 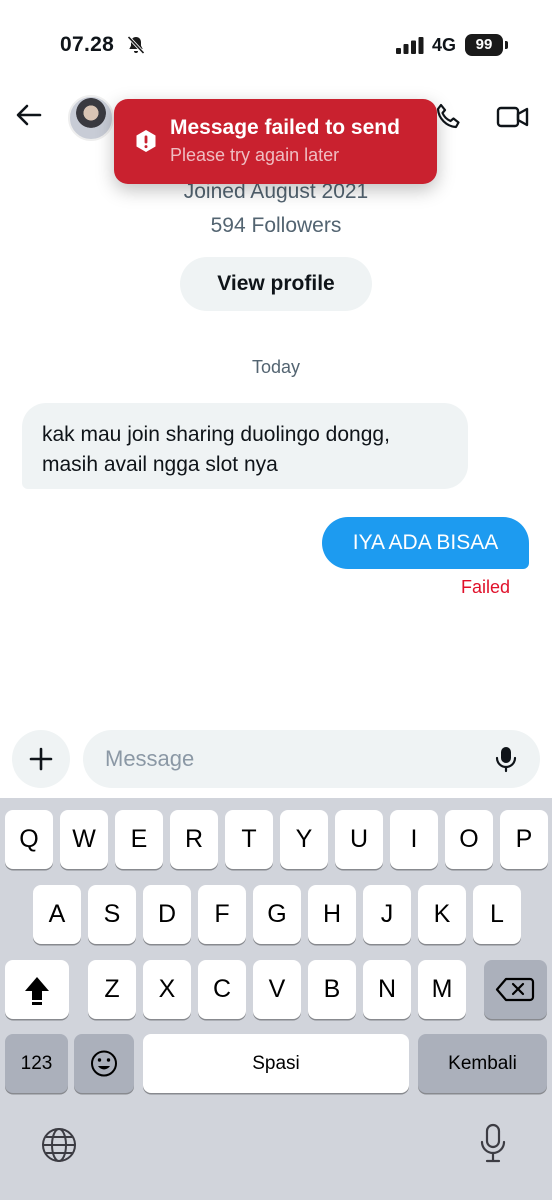 I want to click on toast-subtitle: Please try again later, so click(x=255, y=155).